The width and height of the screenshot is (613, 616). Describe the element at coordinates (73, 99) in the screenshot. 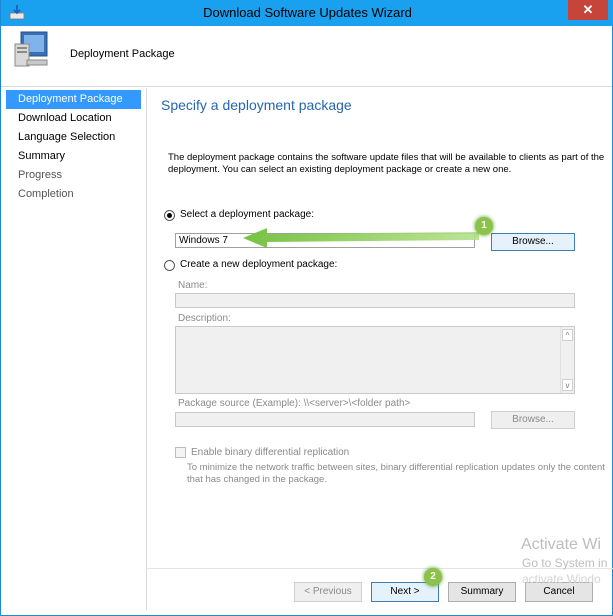

I see `step-deployment-package: Deployment Package` at that location.